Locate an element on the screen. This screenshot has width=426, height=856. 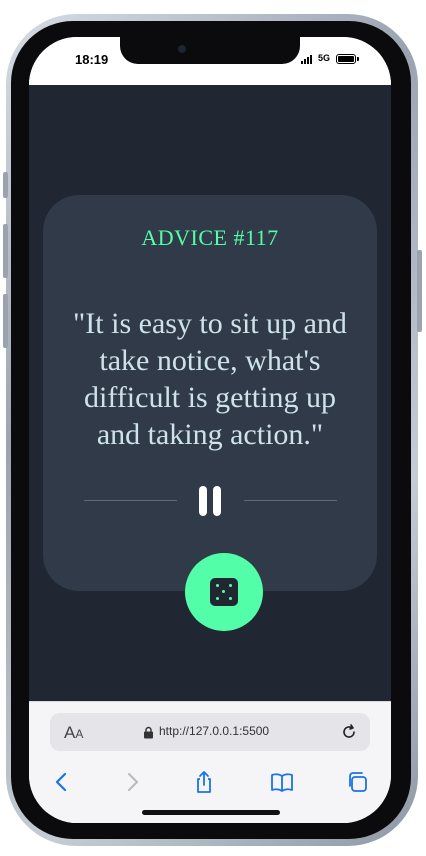
url-text: http://127.0.0.1:5500 is located at coordinates (214, 731).